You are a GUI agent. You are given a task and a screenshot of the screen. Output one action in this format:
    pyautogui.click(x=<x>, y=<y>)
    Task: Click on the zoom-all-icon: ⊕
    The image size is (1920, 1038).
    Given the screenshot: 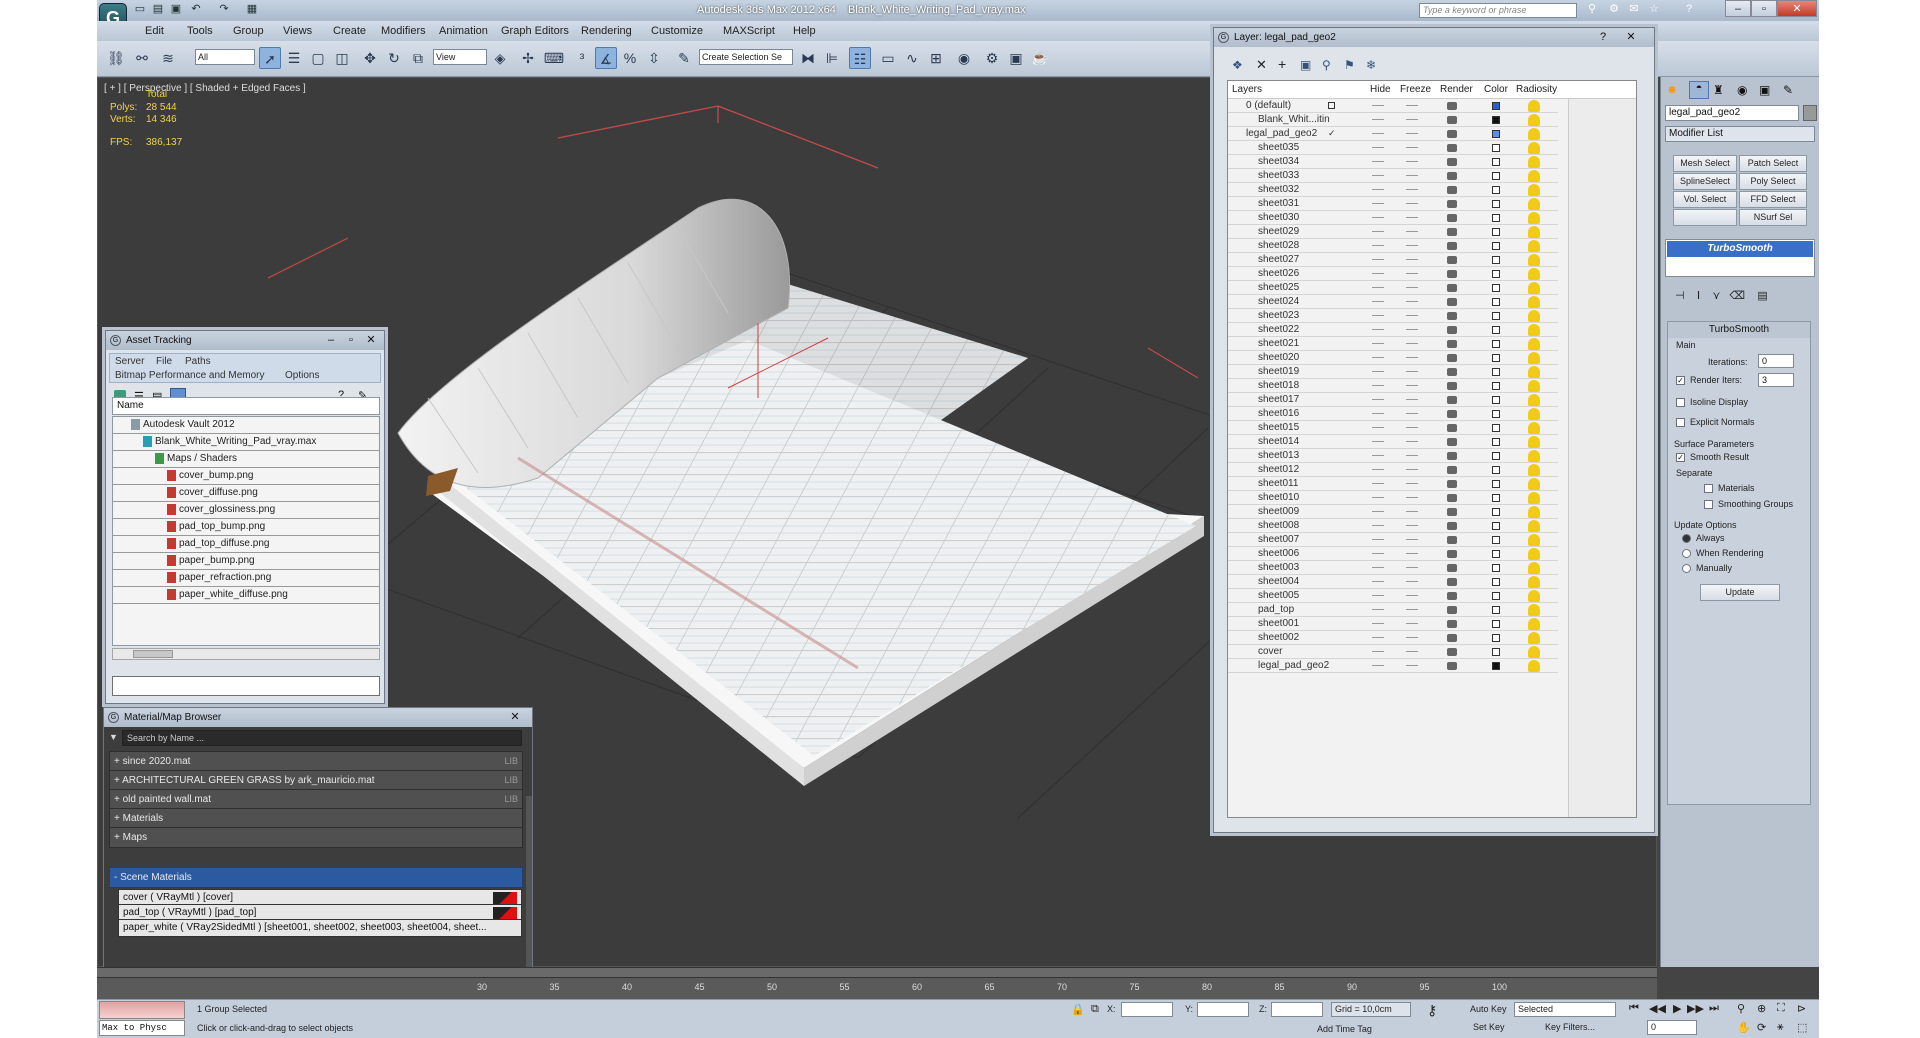 What is the action you would take?
    pyautogui.click(x=1761, y=1008)
    